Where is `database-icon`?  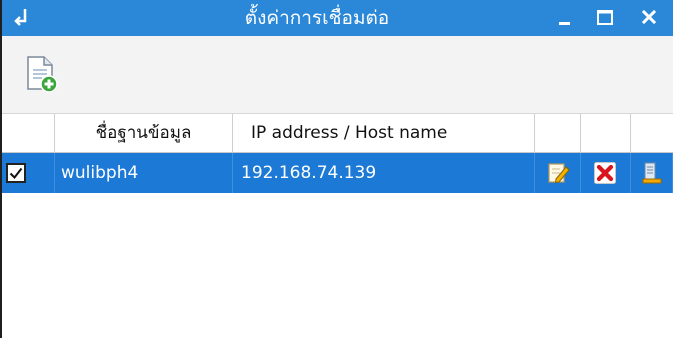 database-icon is located at coordinates (652, 173).